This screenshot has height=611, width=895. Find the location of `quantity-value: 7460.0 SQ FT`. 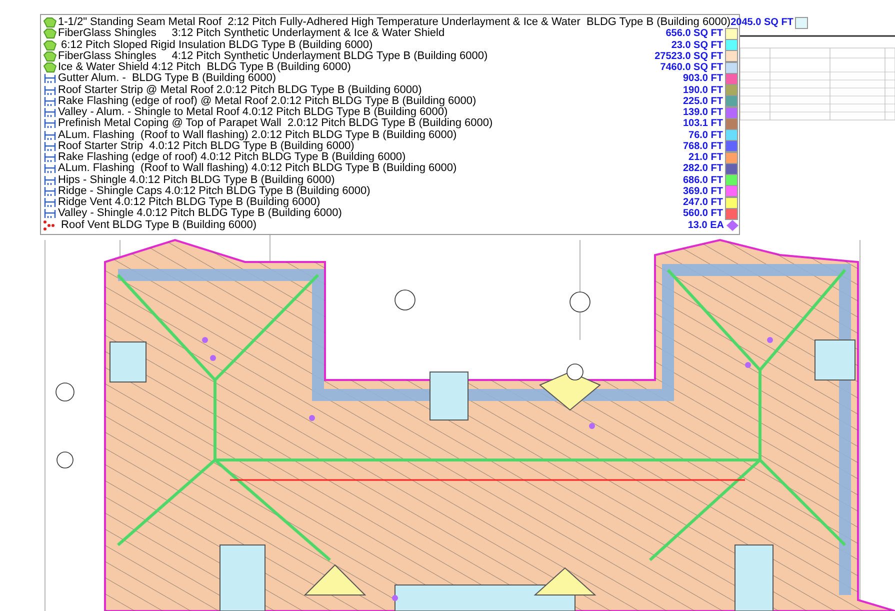

quantity-value: 7460.0 SQ FT is located at coordinates (691, 68).